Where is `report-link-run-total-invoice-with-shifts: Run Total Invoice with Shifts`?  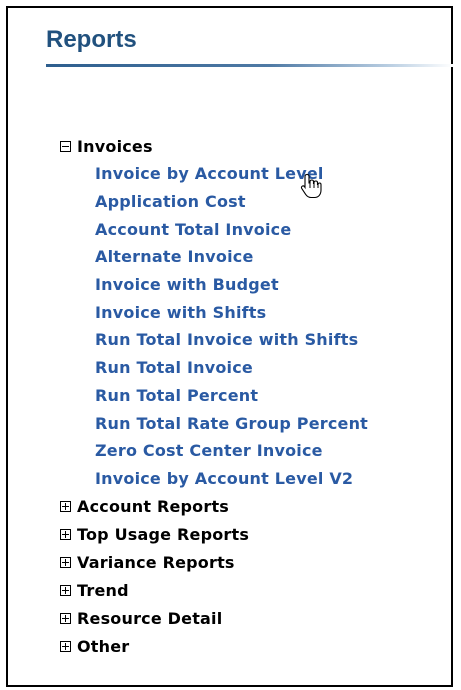
report-link-run-total-invoice-with-shifts: Run Total Invoice with Shifts is located at coordinates (226, 339).